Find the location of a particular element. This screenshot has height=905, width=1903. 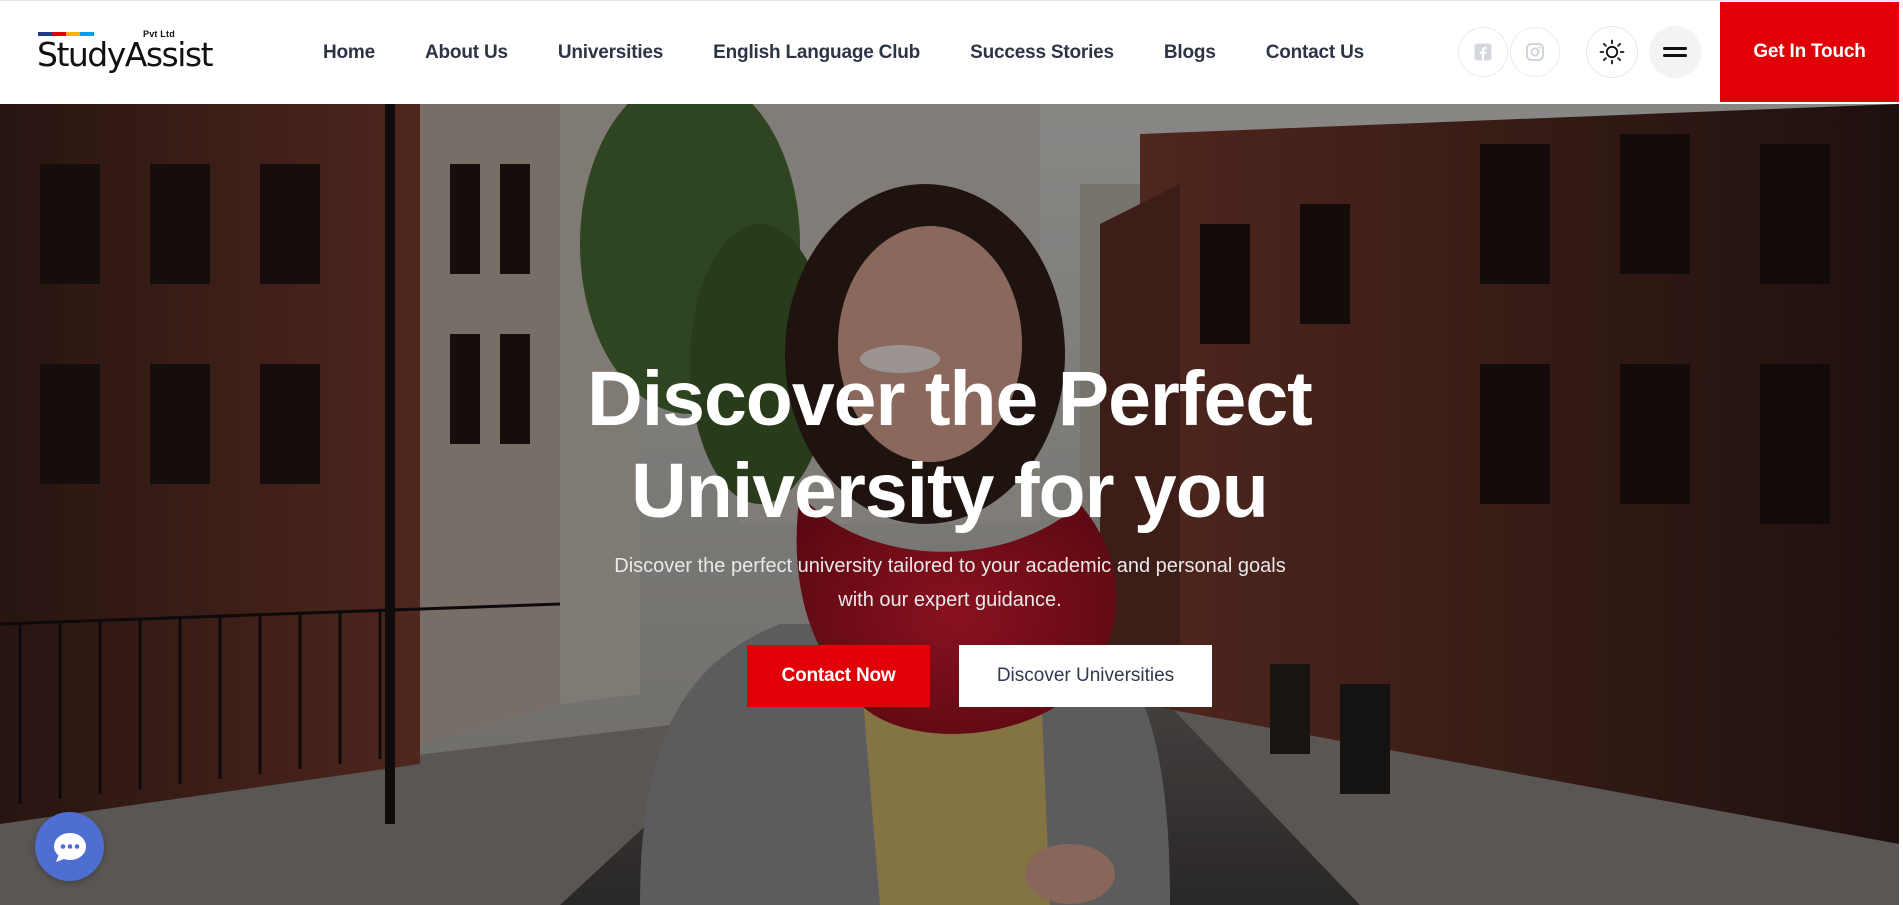

nav-contact-us: Contact Us is located at coordinates (1315, 53).